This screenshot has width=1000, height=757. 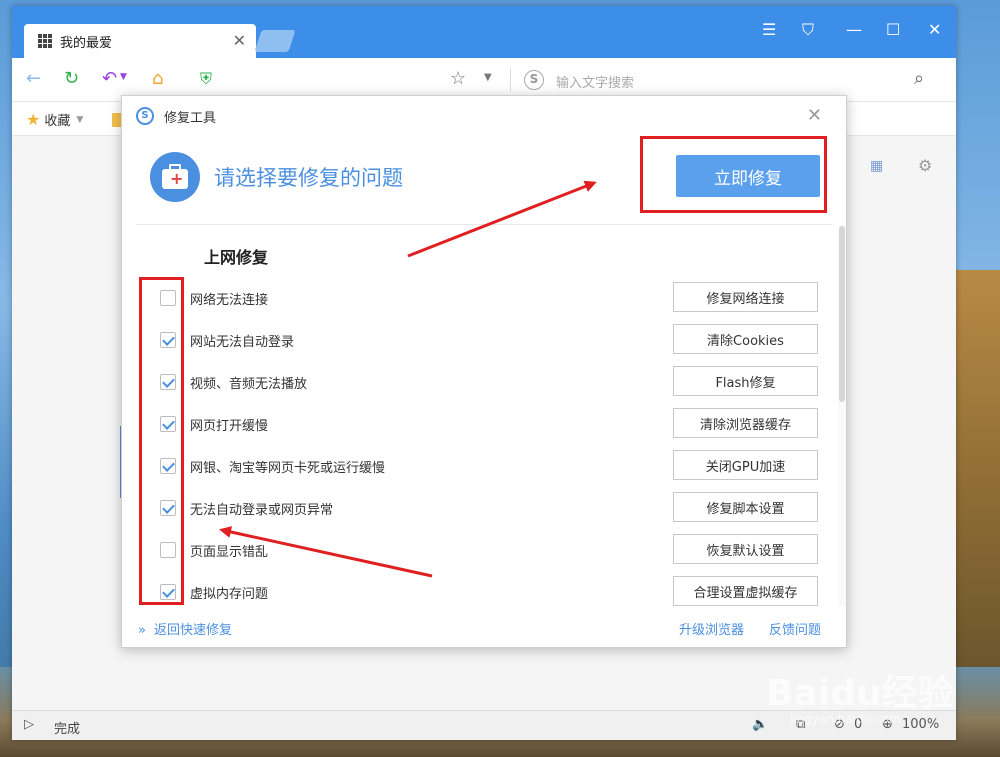 What do you see at coordinates (860, 693) in the screenshot?
I see `watermark-logo: Baidu经验` at bounding box center [860, 693].